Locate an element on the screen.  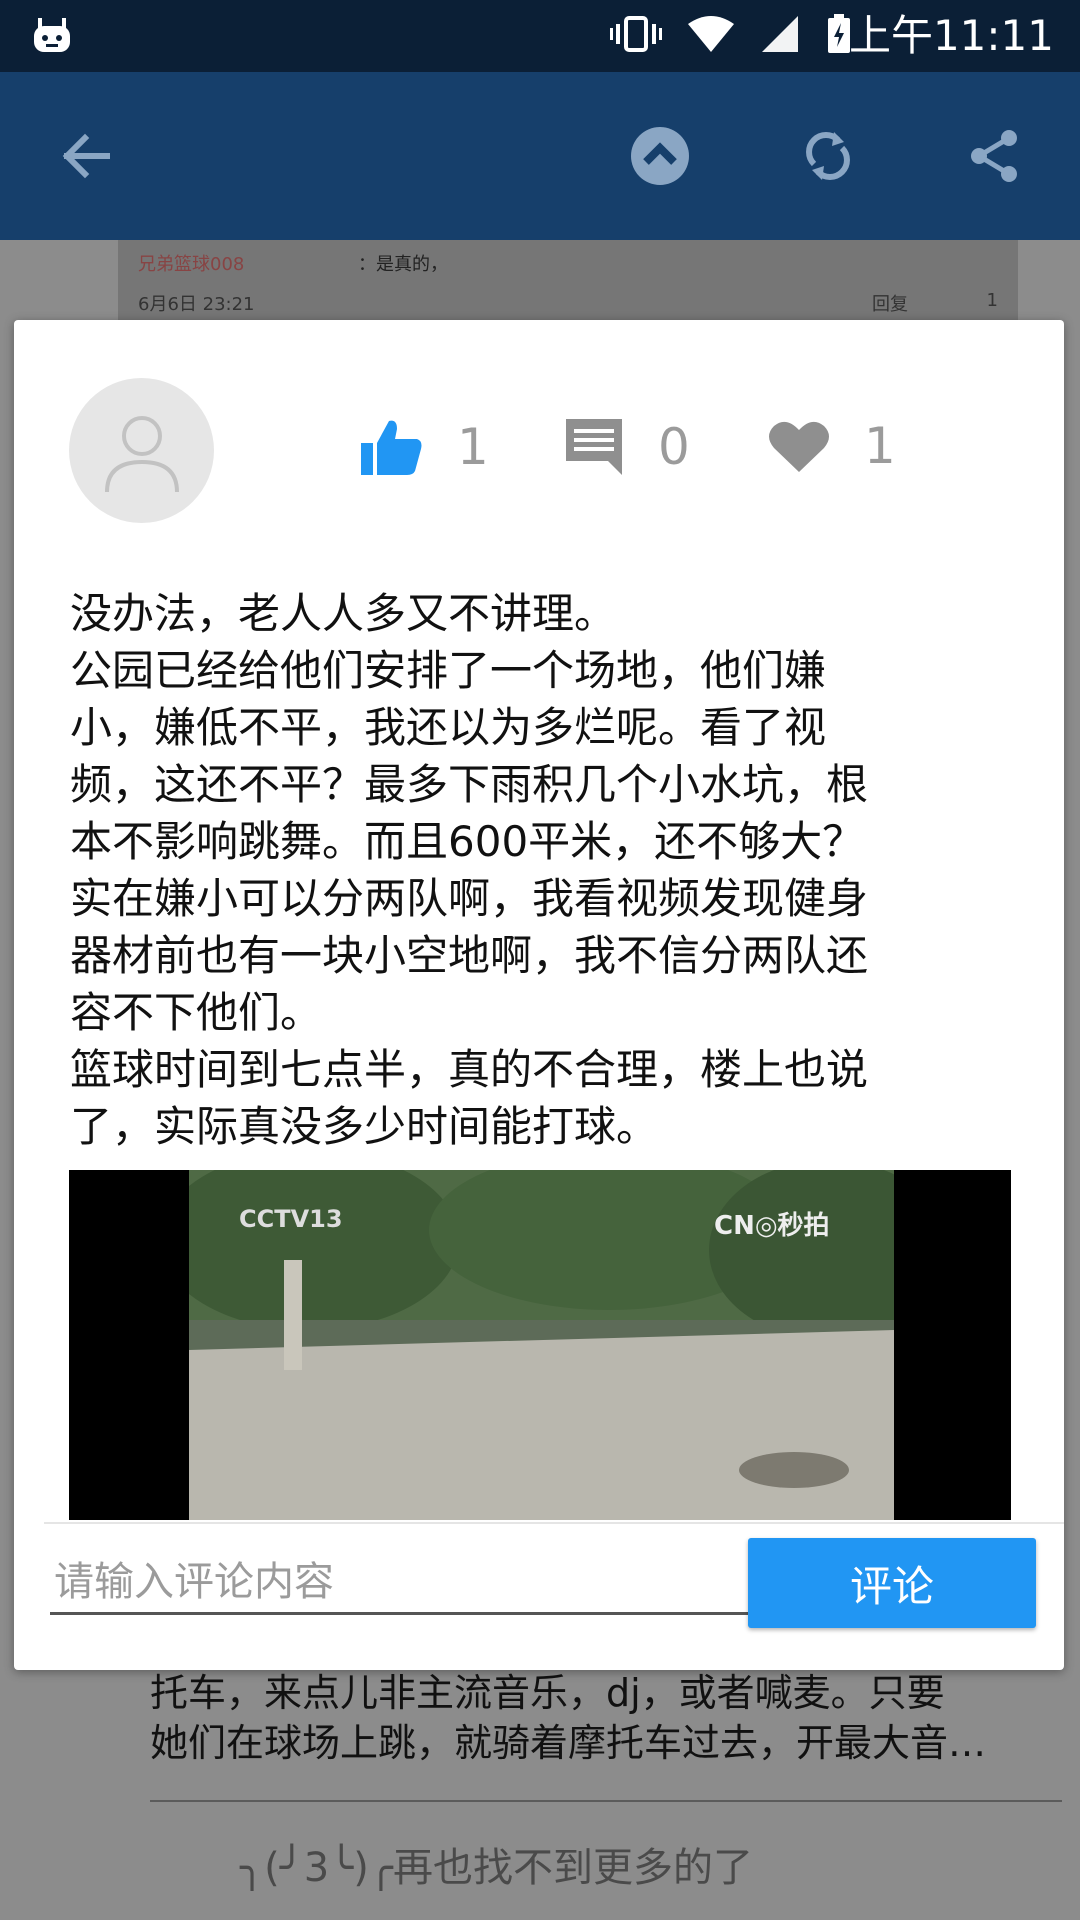
like-stat: 1 is located at coordinates (424, 447).